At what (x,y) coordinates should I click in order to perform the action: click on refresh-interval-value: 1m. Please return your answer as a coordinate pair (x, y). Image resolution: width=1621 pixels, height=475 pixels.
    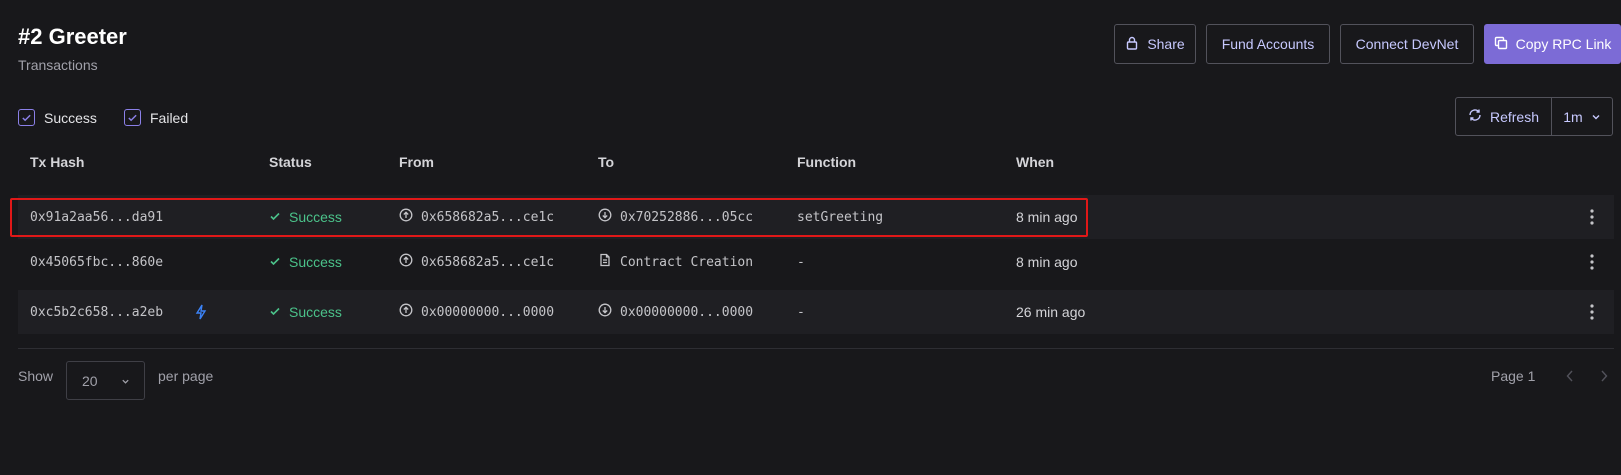
    Looking at the image, I should click on (1573, 116).